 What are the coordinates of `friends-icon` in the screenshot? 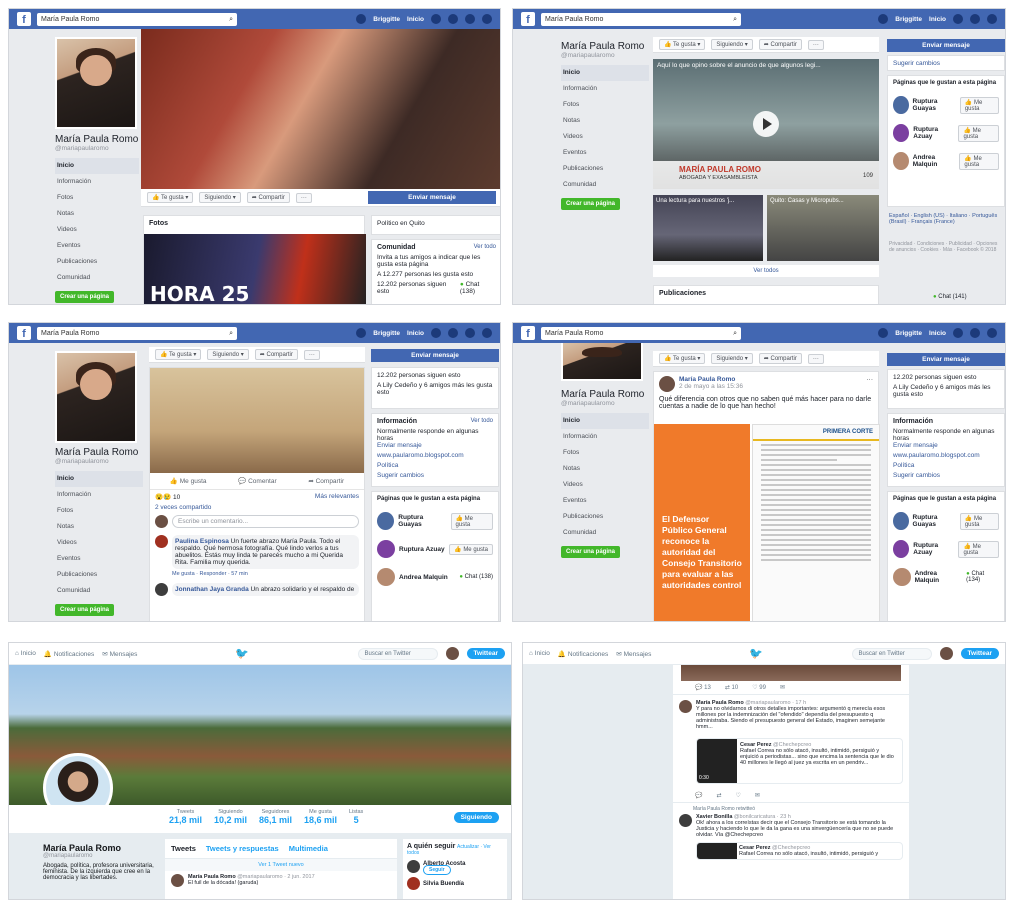 It's located at (436, 333).